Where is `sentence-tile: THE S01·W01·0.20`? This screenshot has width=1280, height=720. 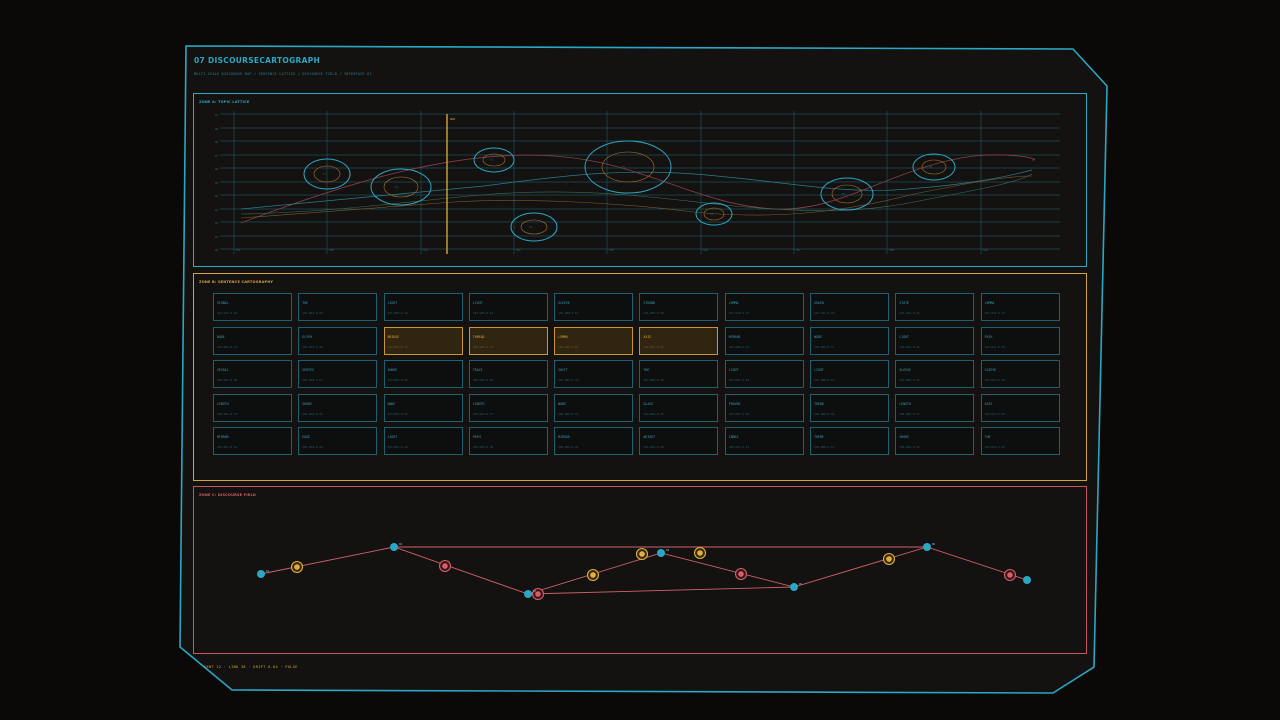 sentence-tile: THE S01·W01·0.20 is located at coordinates (338, 307).